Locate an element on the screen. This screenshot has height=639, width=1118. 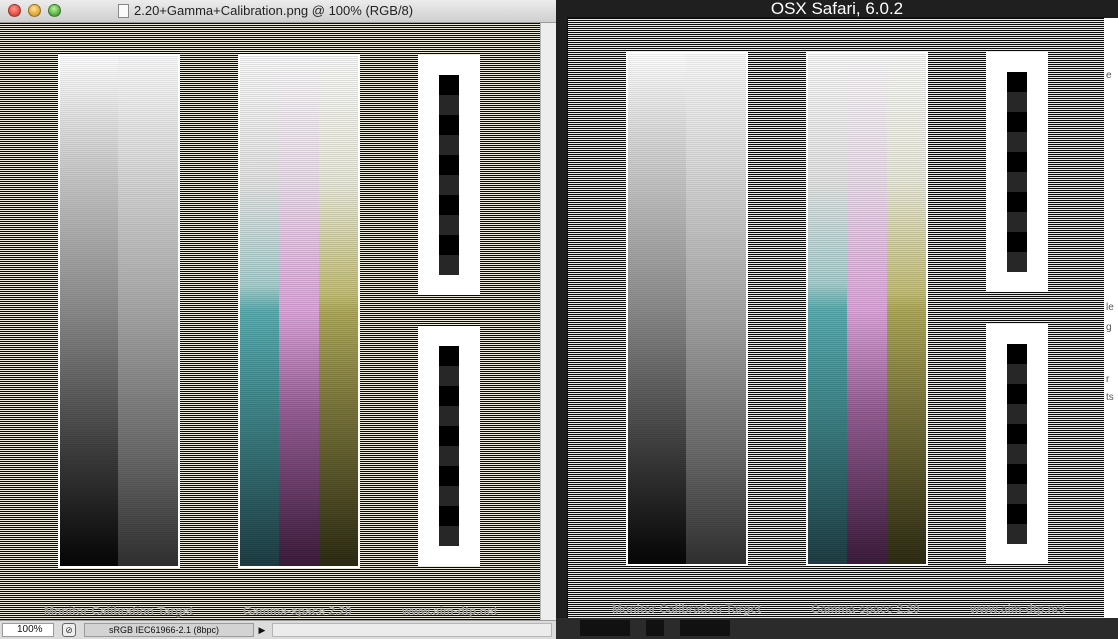
close-button is located at coordinates (14, 10).